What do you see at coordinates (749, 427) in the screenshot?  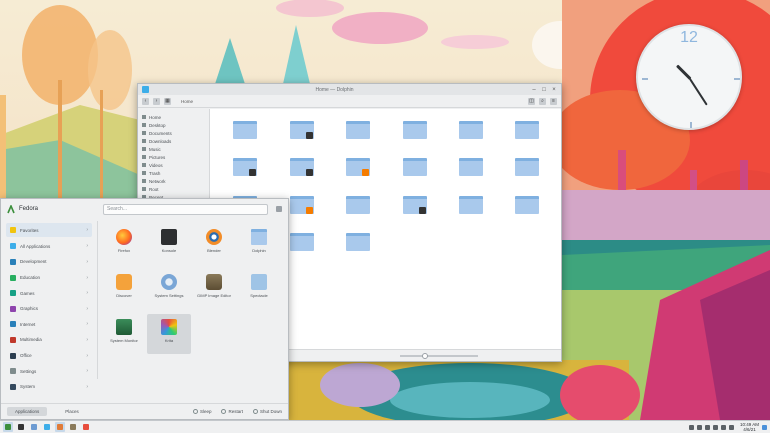 I see `panel-clock: 10:49 AM 4/6/21` at bounding box center [749, 427].